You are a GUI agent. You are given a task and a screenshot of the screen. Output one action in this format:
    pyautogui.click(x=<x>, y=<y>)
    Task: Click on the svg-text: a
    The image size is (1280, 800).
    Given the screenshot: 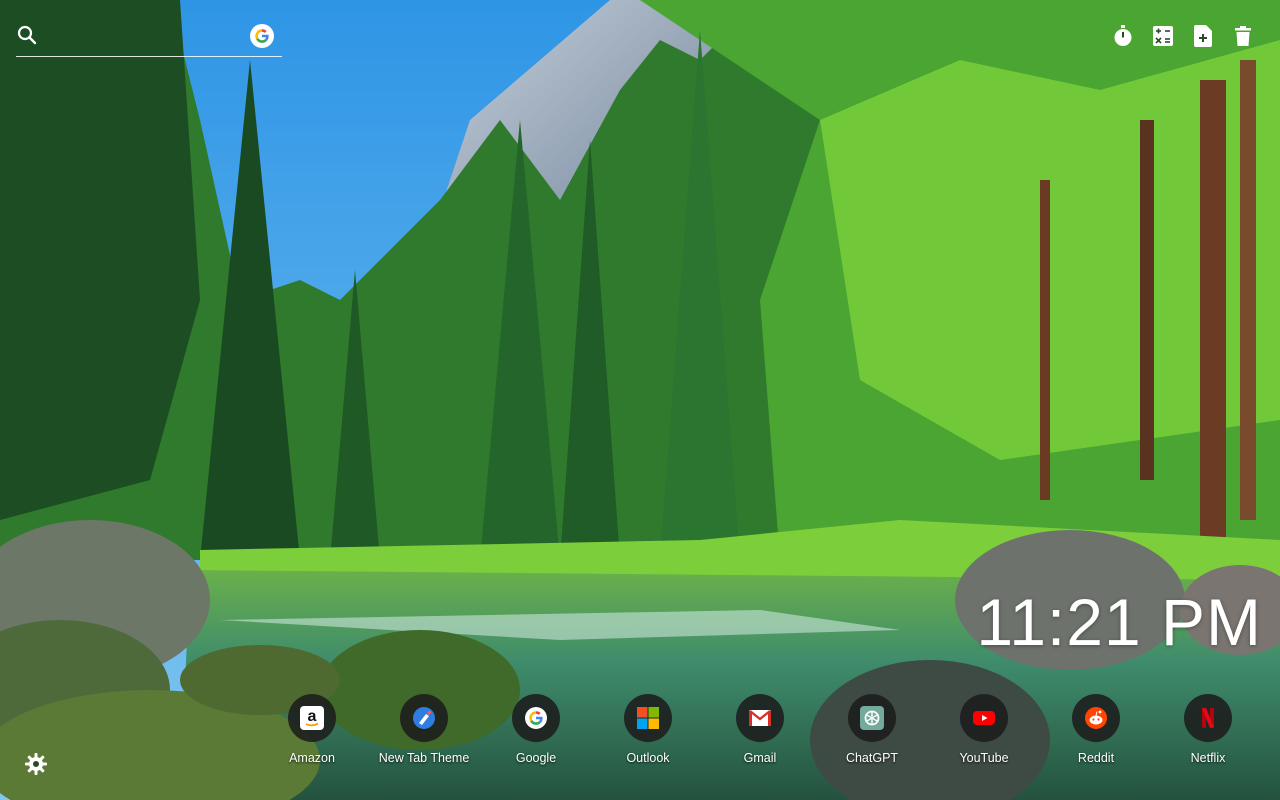 What is the action you would take?
    pyautogui.click(x=312, y=716)
    